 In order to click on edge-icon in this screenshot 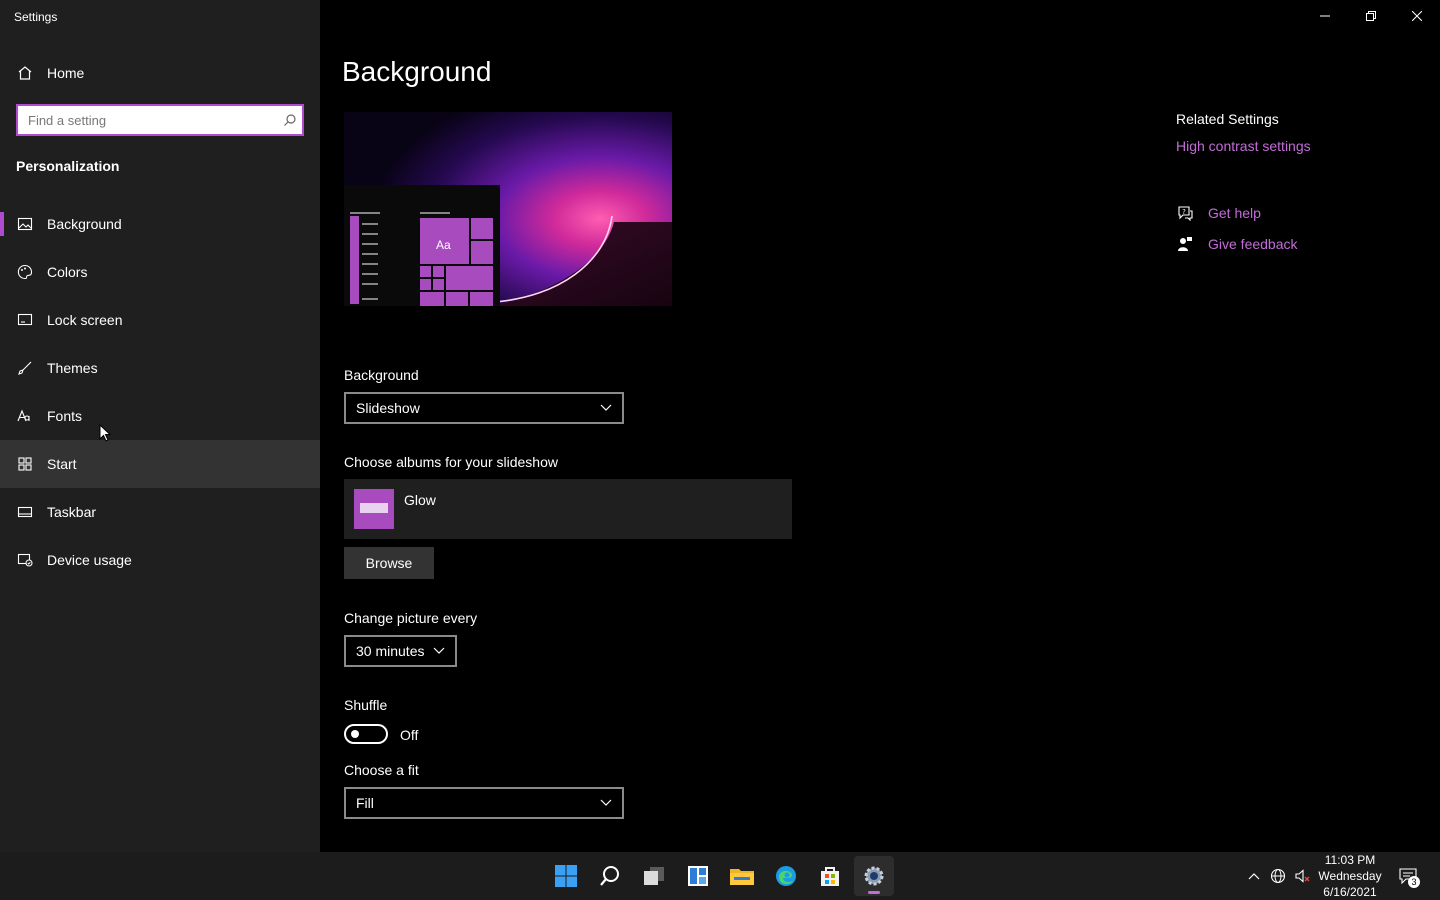, I will do `click(786, 876)`.